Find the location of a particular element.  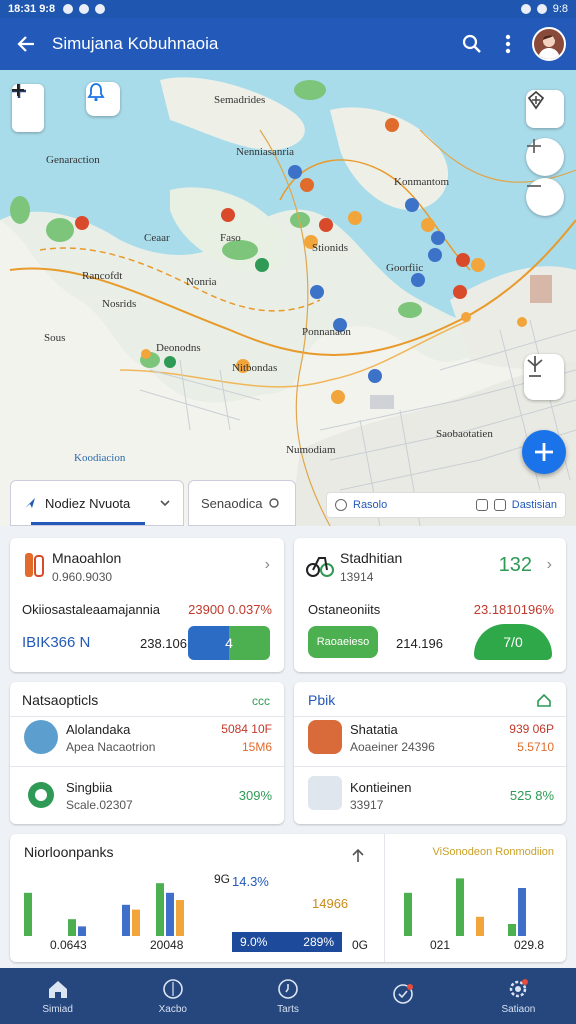

section-action: ccc is located at coordinates (261, 701).